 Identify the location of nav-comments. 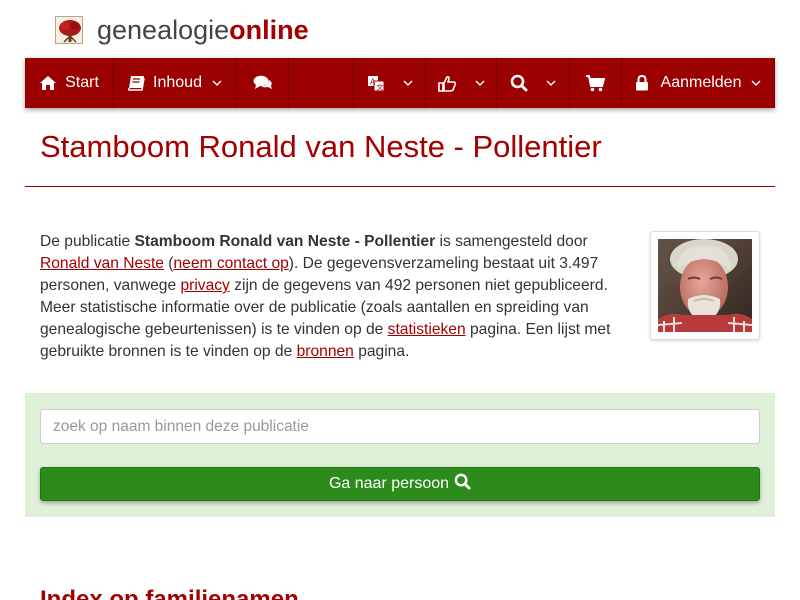
(263, 83).